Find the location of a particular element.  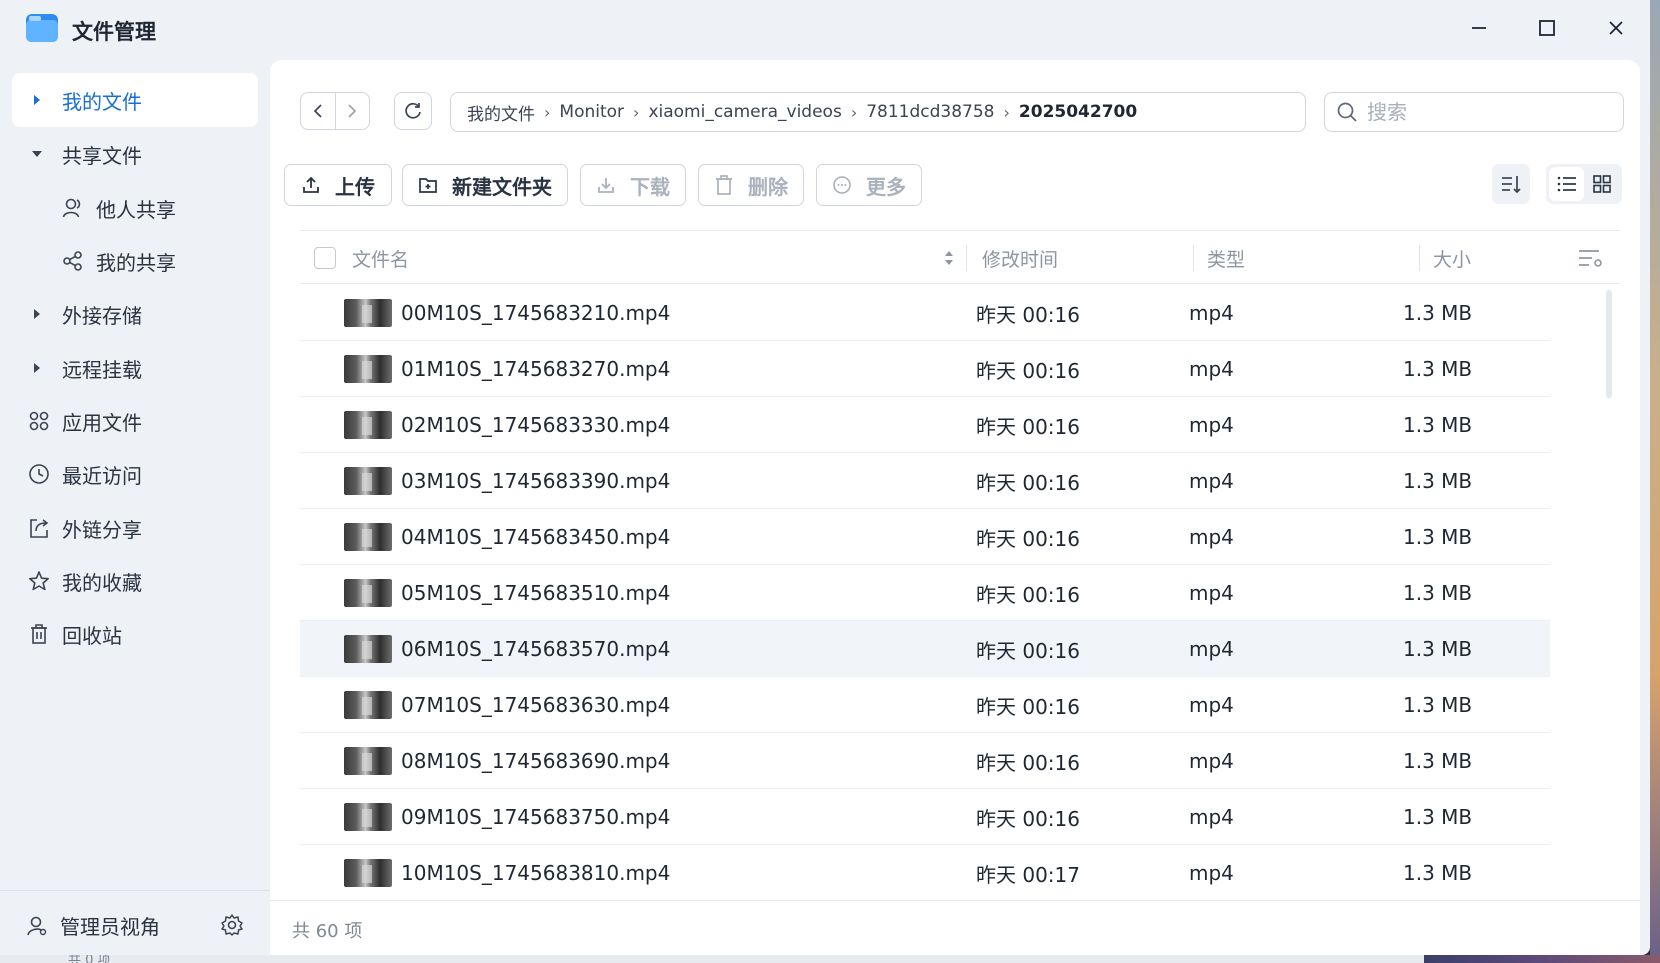

table-row: 00M10S_1745683210.mp4 昨天 00:16 mp4 1.3 MB is located at coordinates (925, 313).